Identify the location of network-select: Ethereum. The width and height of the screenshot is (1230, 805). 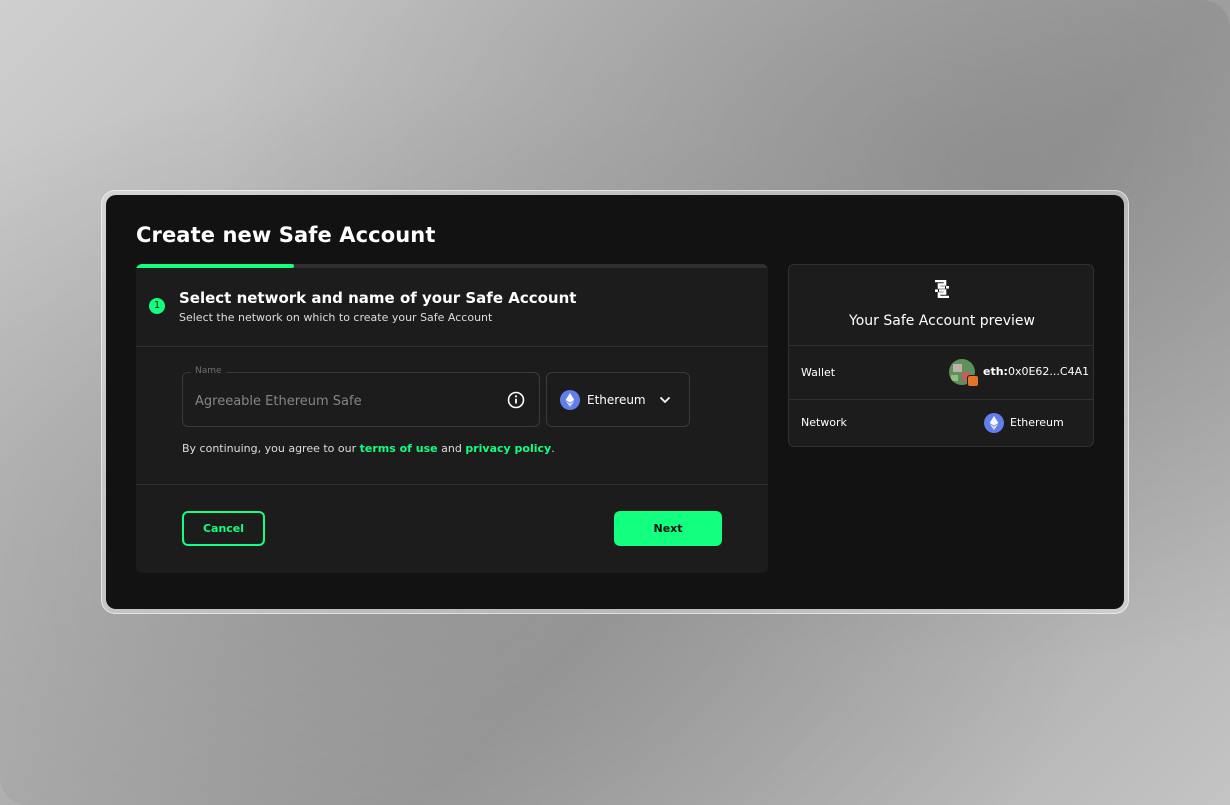
(618, 399).